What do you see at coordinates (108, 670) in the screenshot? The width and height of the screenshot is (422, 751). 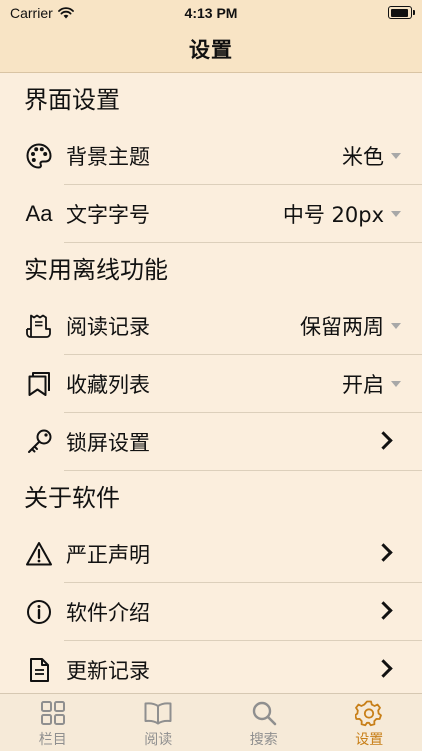 I see `changelog-label: 更新记录` at bounding box center [108, 670].